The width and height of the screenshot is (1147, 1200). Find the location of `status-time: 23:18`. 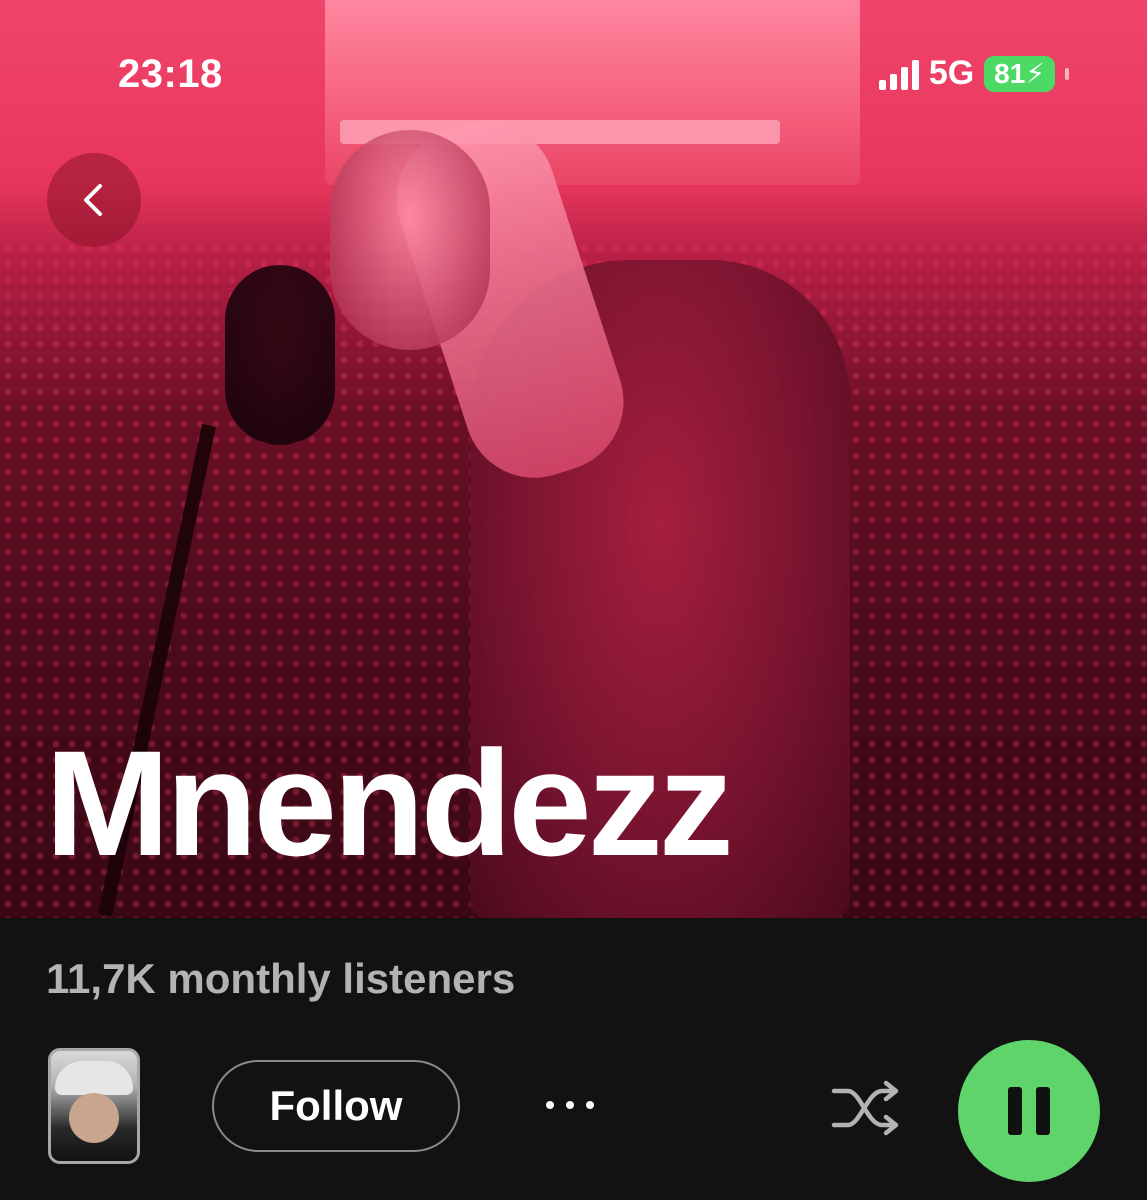

status-time: 23:18 is located at coordinates (170, 74).